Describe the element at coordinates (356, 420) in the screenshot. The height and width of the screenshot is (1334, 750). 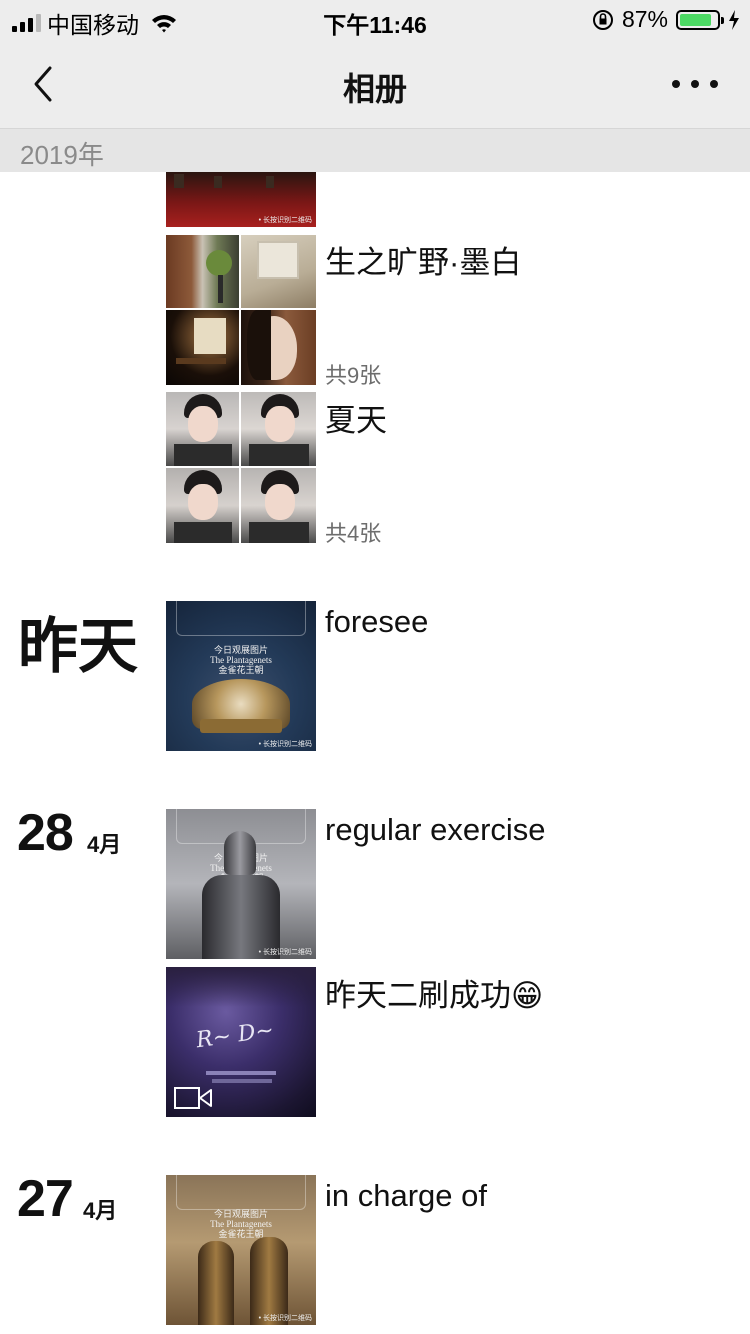
I see `album-title: 夏天` at that location.